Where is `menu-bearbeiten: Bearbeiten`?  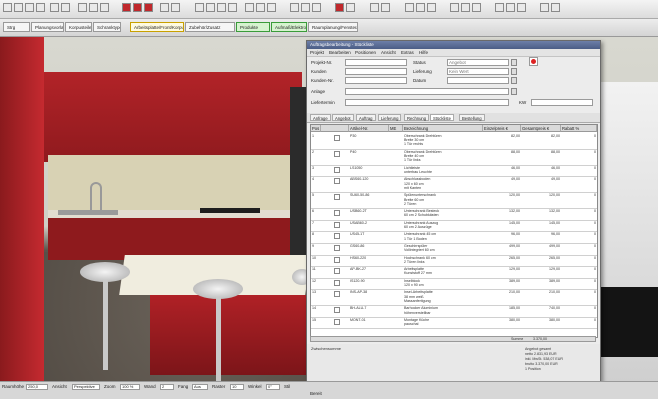
menu-bearbeiten: Bearbeiten is located at coordinates (340, 52).